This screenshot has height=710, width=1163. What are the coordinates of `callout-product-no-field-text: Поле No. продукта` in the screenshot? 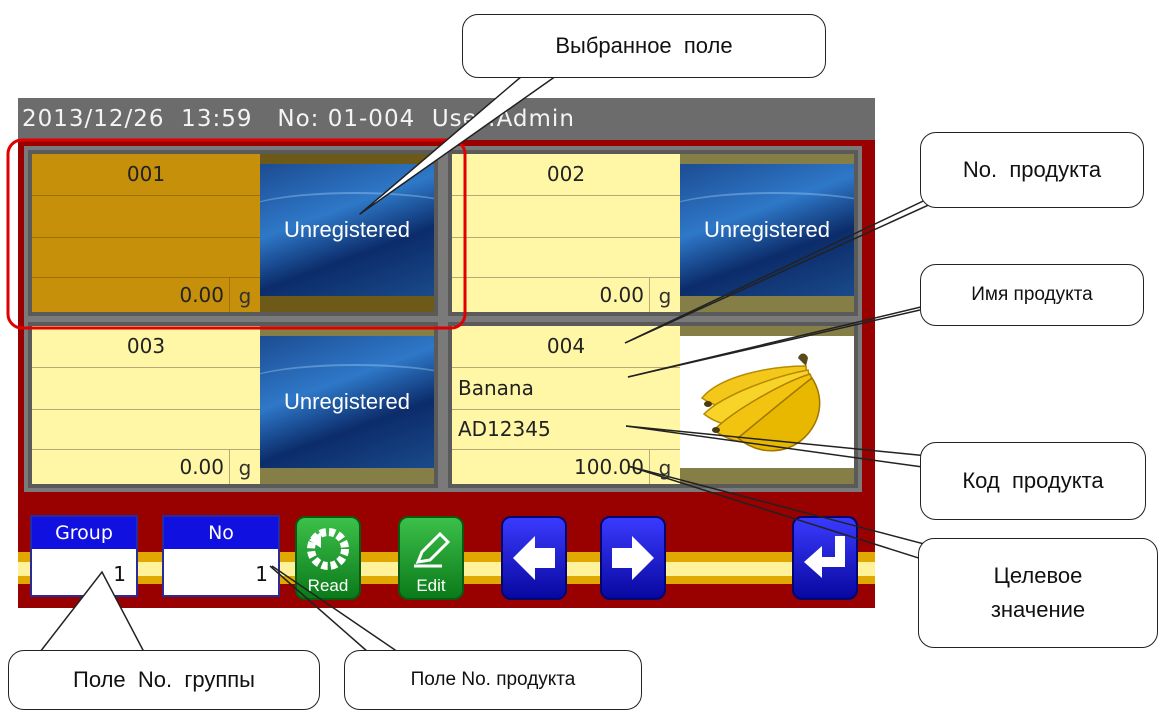 It's located at (493, 679).